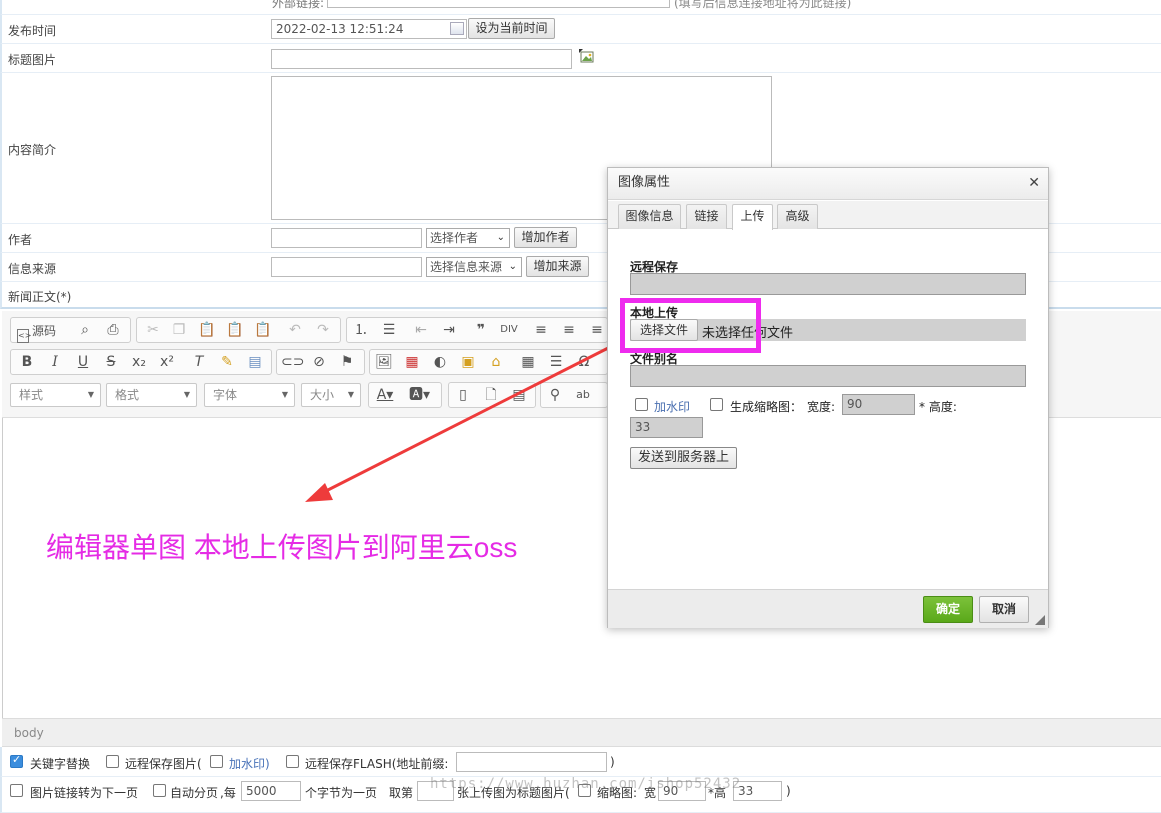 Image resolution: width=1161 pixels, height=813 pixels. I want to click on thumbnail-checkbox, so click(716, 404).